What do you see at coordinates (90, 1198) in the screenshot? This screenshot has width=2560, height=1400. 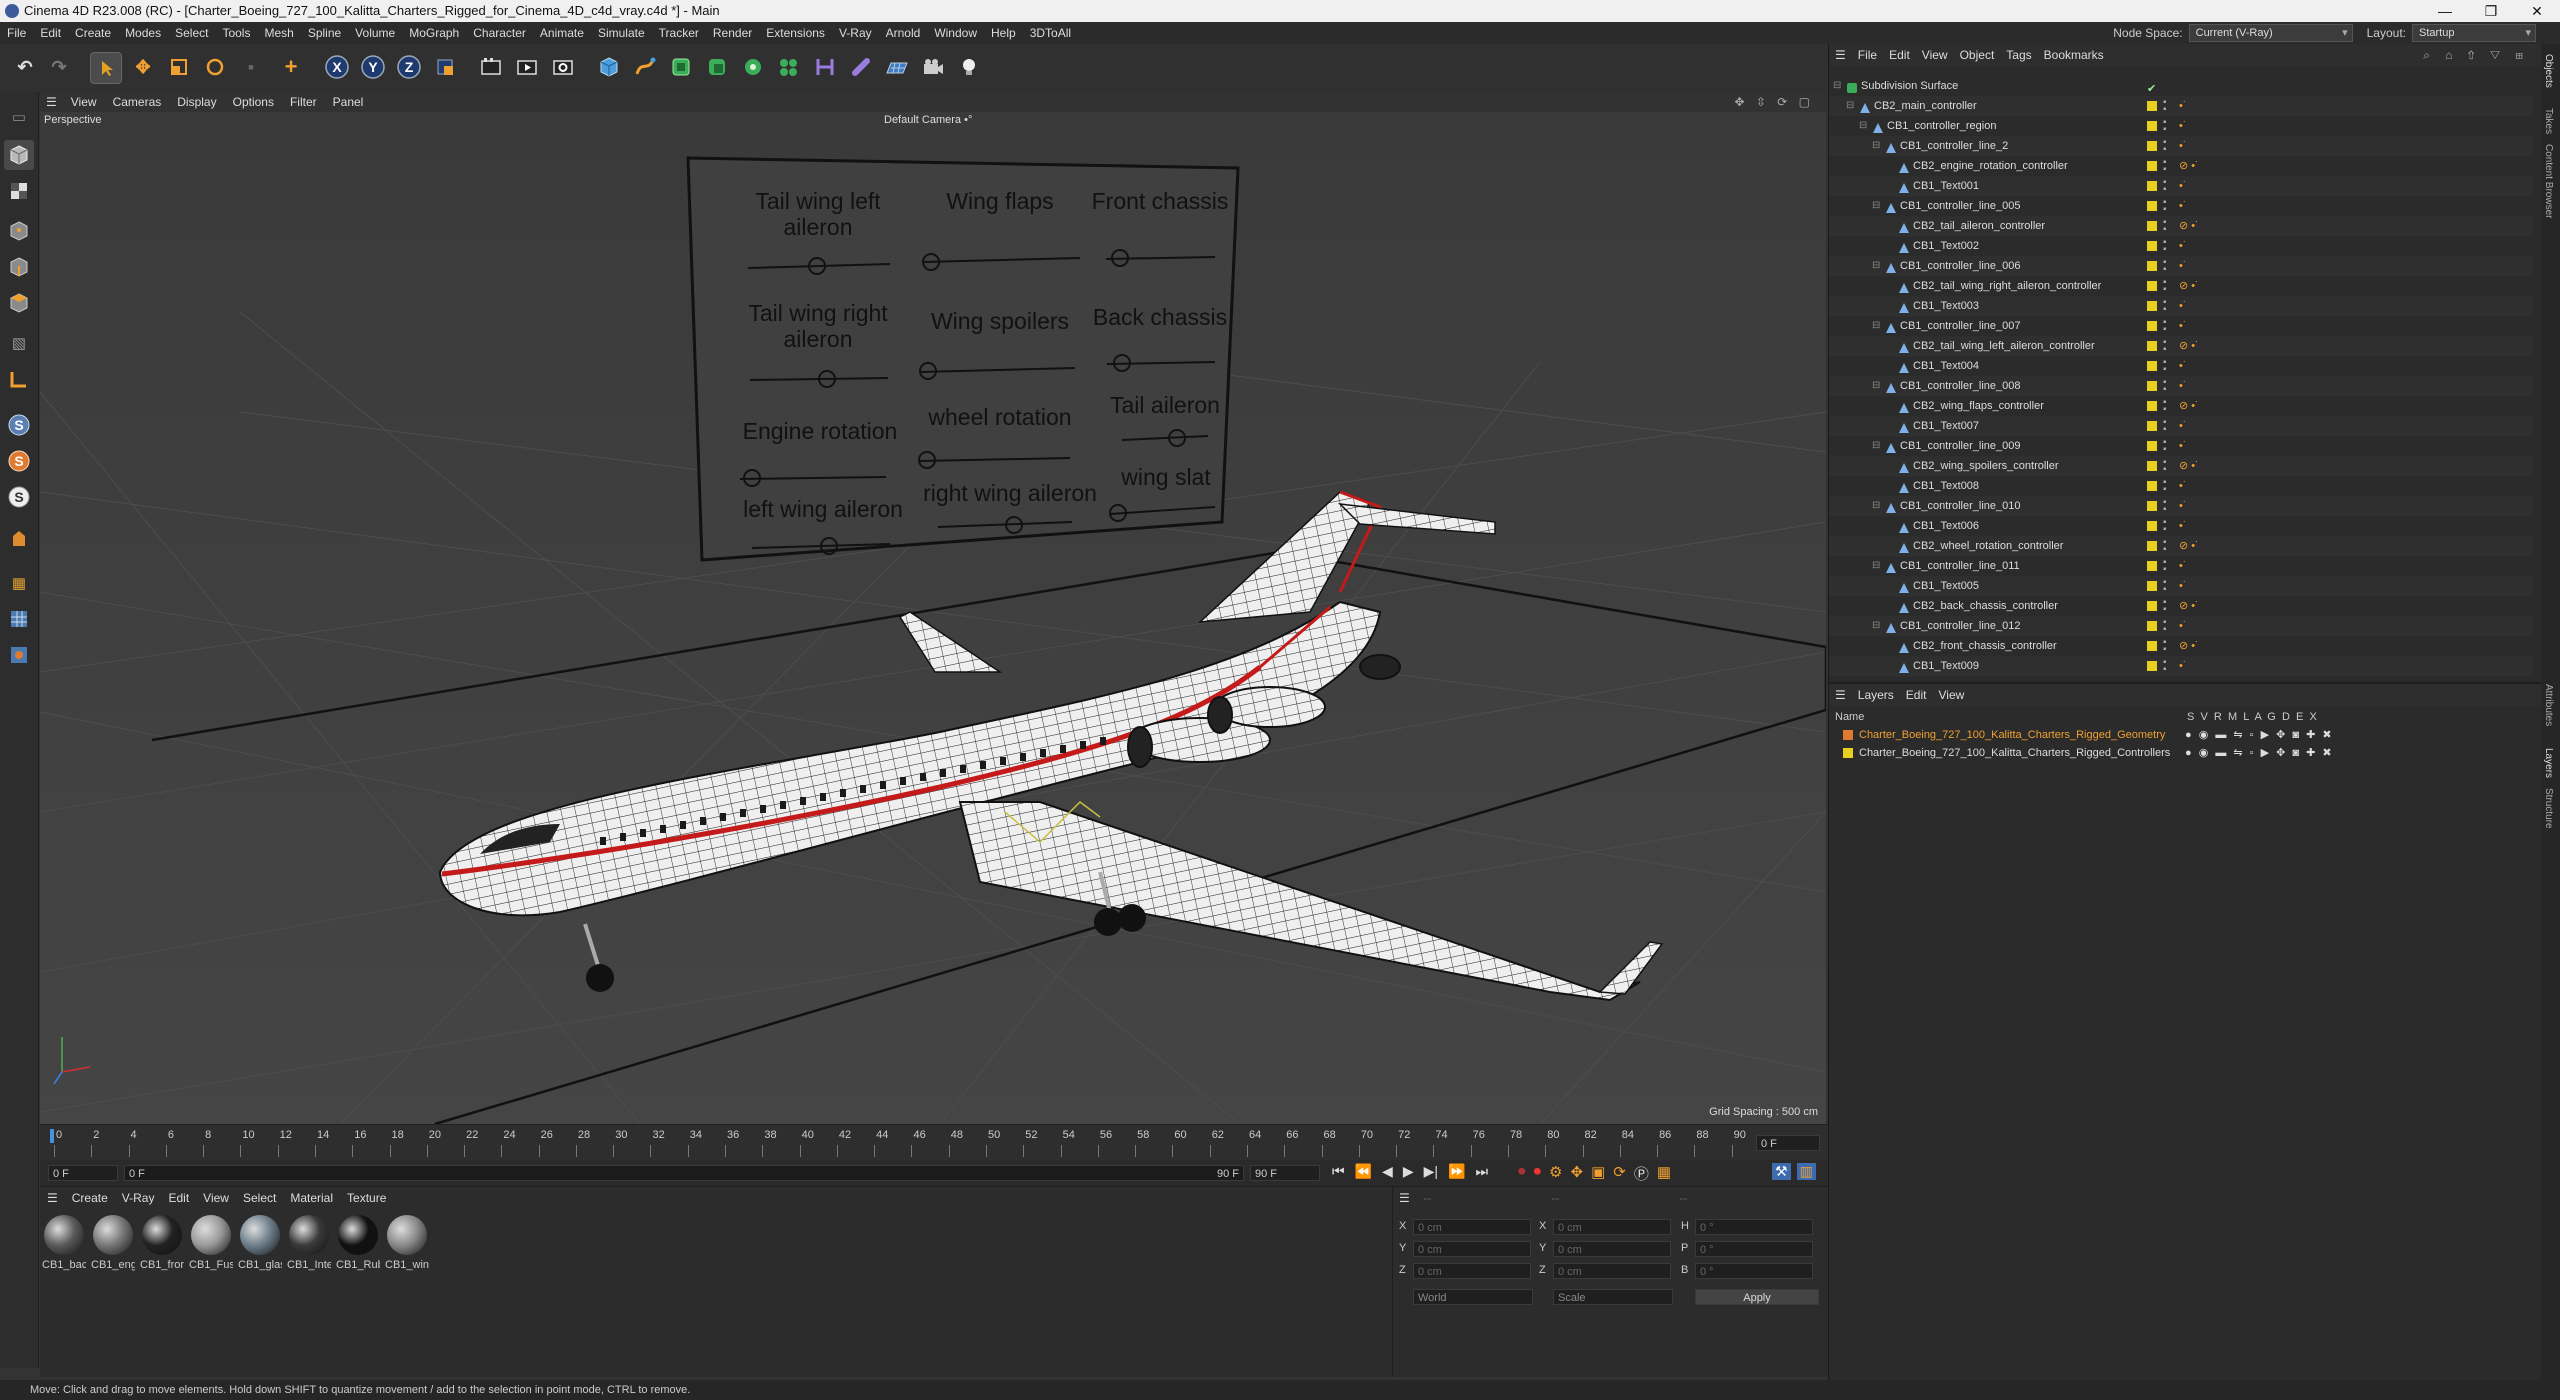 I see `material-menu-create: Create` at bounding box center [90, 1198].